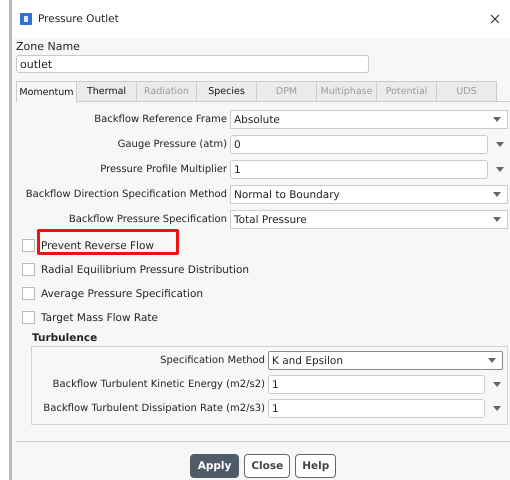 The height and width of the screenshot is (480, 510). What do you see at coordinates (48, 46) in the screenshot?
I see `zone-name-label: Zone Name` at bounding box center [48, 46].